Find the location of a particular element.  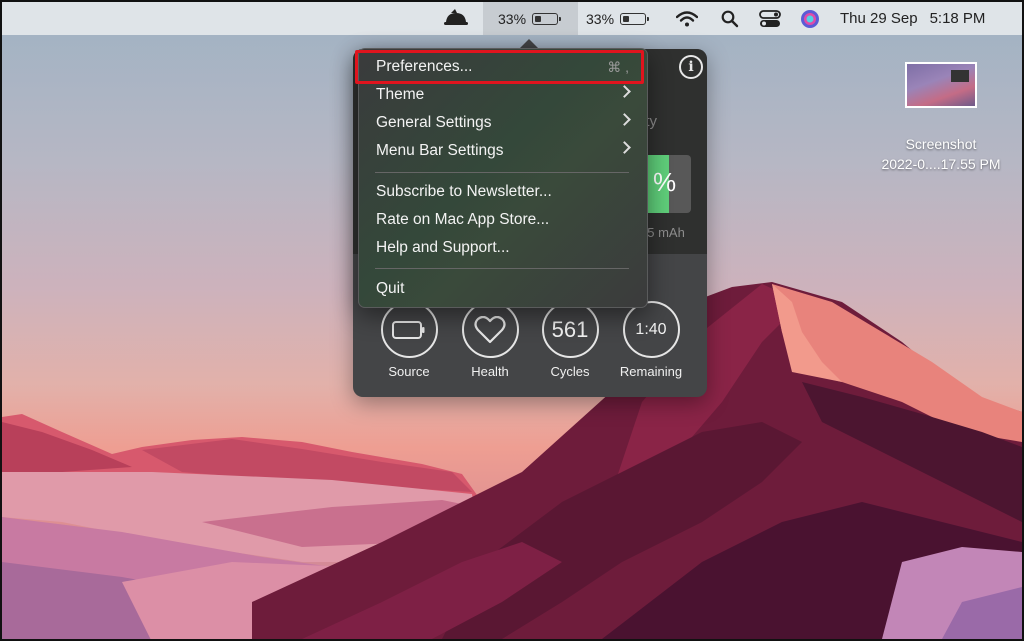

system-battery-percent: 33% is located at coordinates (600, 18).